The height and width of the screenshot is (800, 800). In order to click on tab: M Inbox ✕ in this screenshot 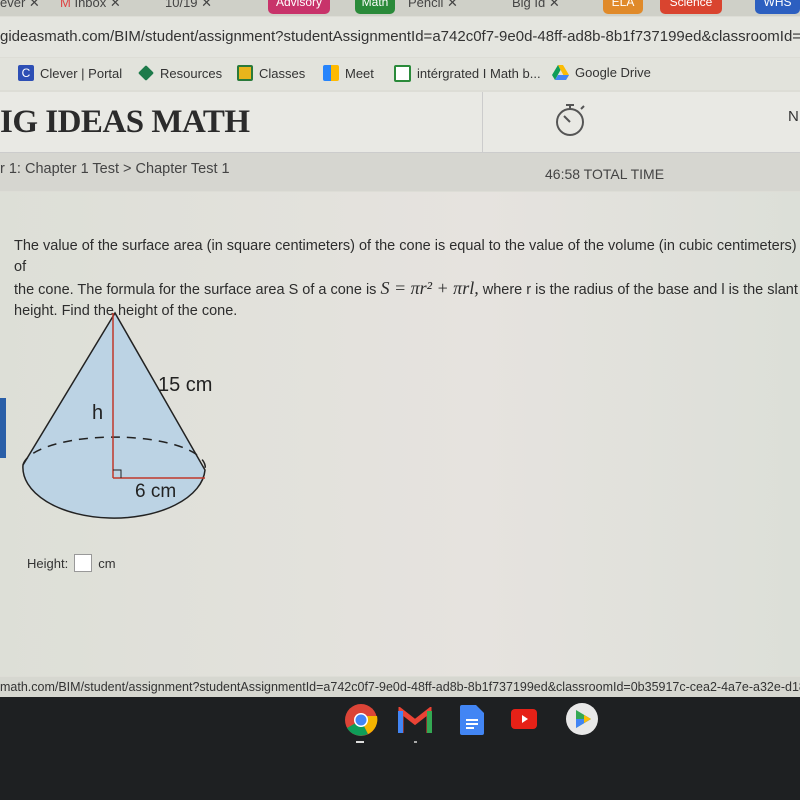, I will do `click(105, 7)`.